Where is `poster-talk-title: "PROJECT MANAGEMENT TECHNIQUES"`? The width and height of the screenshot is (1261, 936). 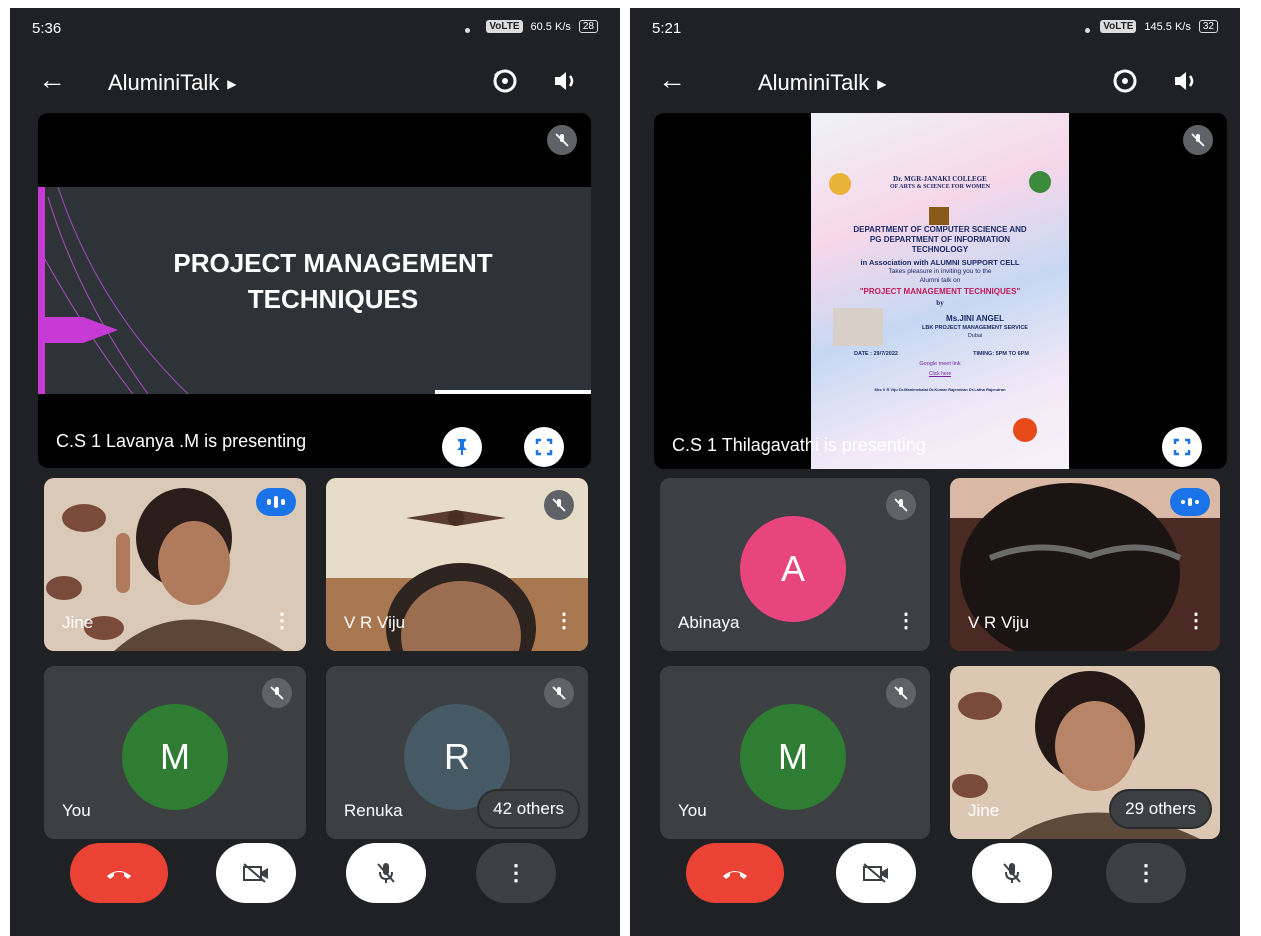 poster-talk-title: "PROJECT MANAGEMENT TECHNIQUES" is located at coordinates (940, 291).